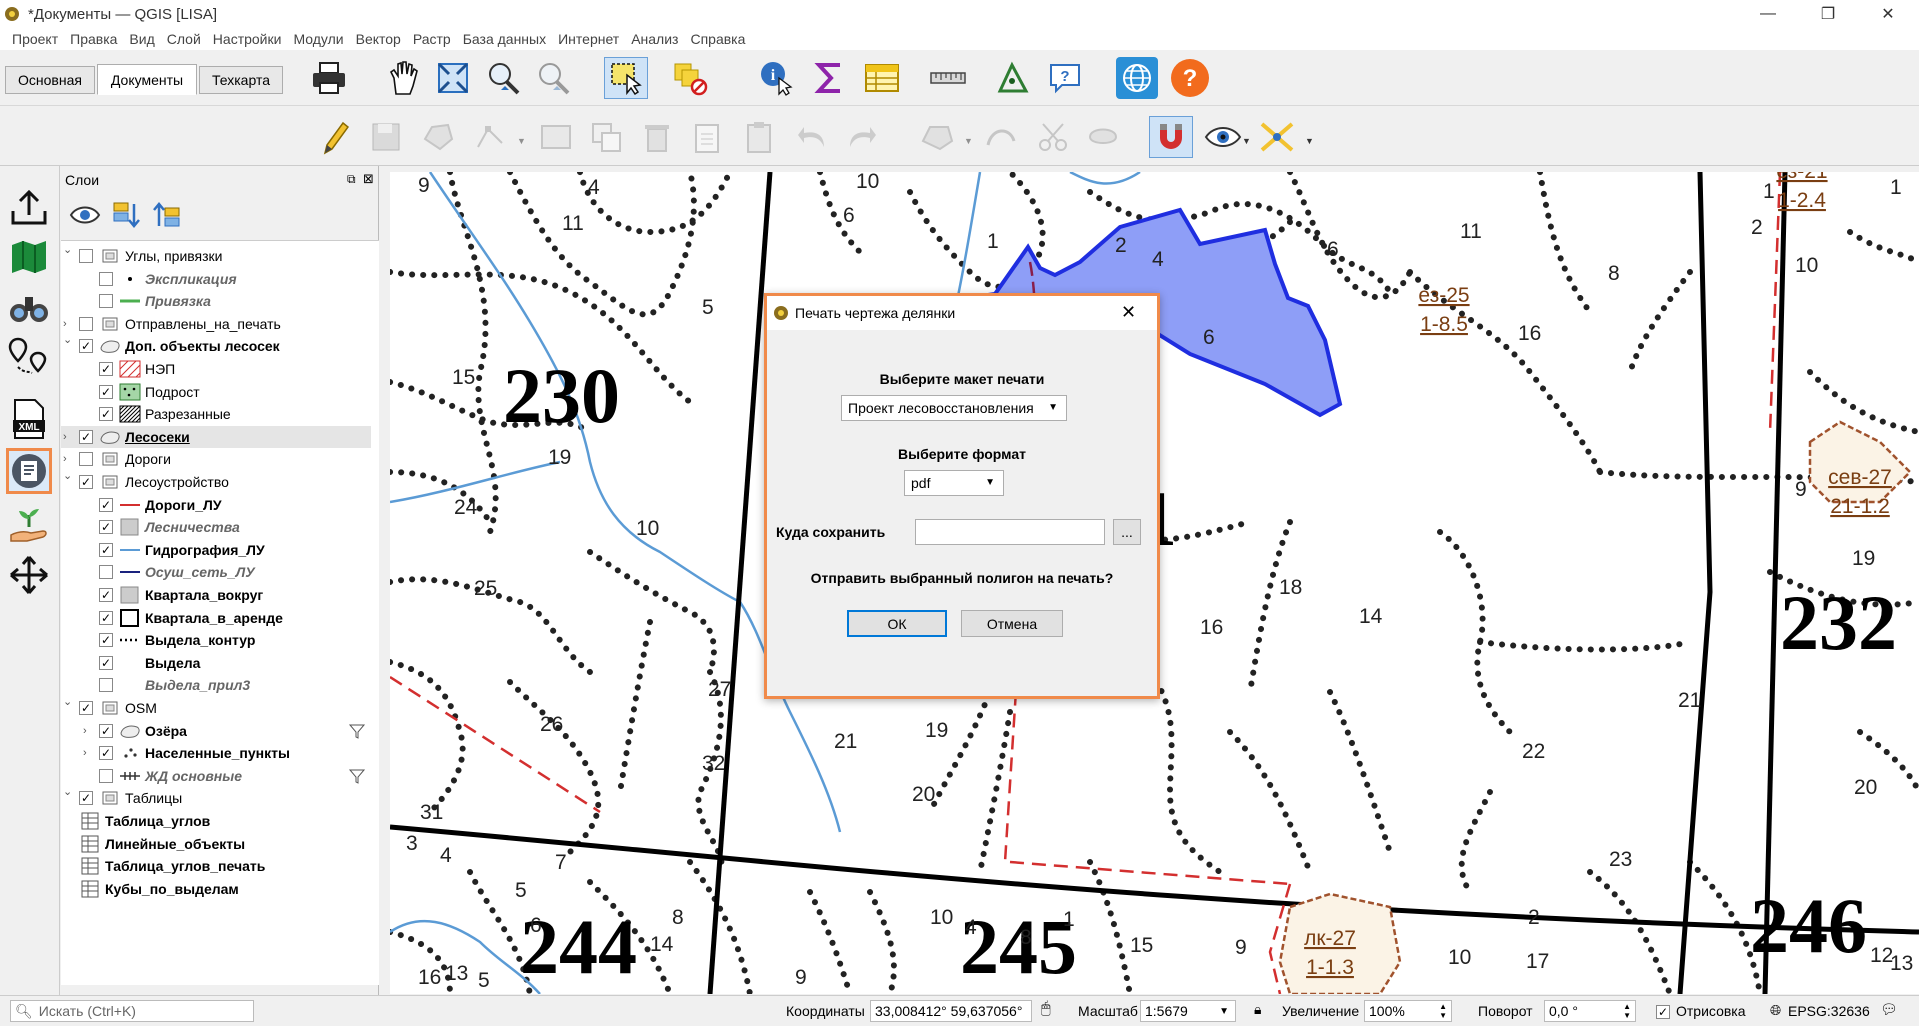 Image resolution: width=1919 pixels, height=1026 pixels. What do you see at coordinates (29, 257) in the screenshot?
I see `map-button` at bounding box center [29, 257].